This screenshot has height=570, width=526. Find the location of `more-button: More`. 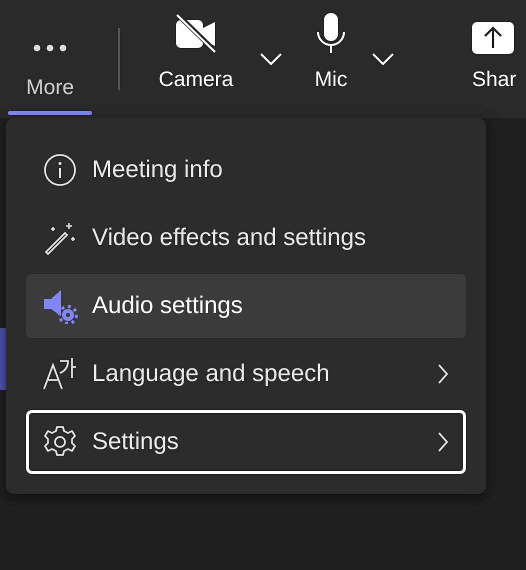

more-button: More is located at coordinates (50, 59).